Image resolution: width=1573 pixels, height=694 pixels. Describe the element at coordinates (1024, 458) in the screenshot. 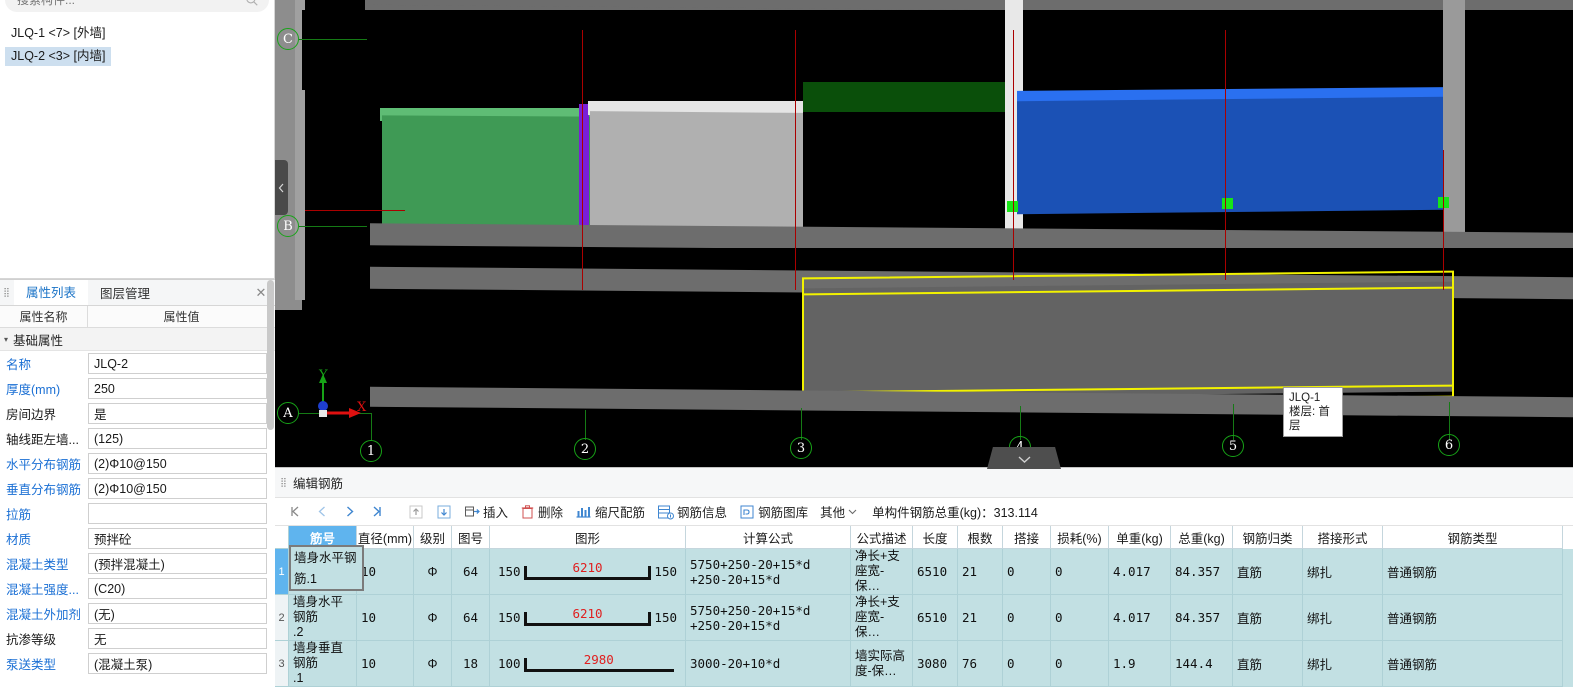

I see `viewport-bottom-handle` at that location.